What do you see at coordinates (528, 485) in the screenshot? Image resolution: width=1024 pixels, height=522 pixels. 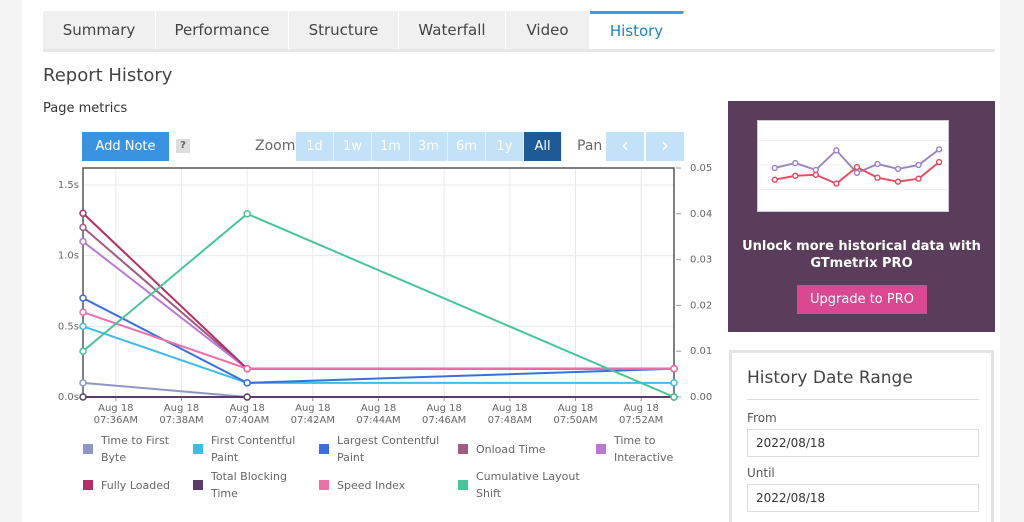 I see `legend-label: Cumulative Layout Shift` at bounding box center [528, 485].